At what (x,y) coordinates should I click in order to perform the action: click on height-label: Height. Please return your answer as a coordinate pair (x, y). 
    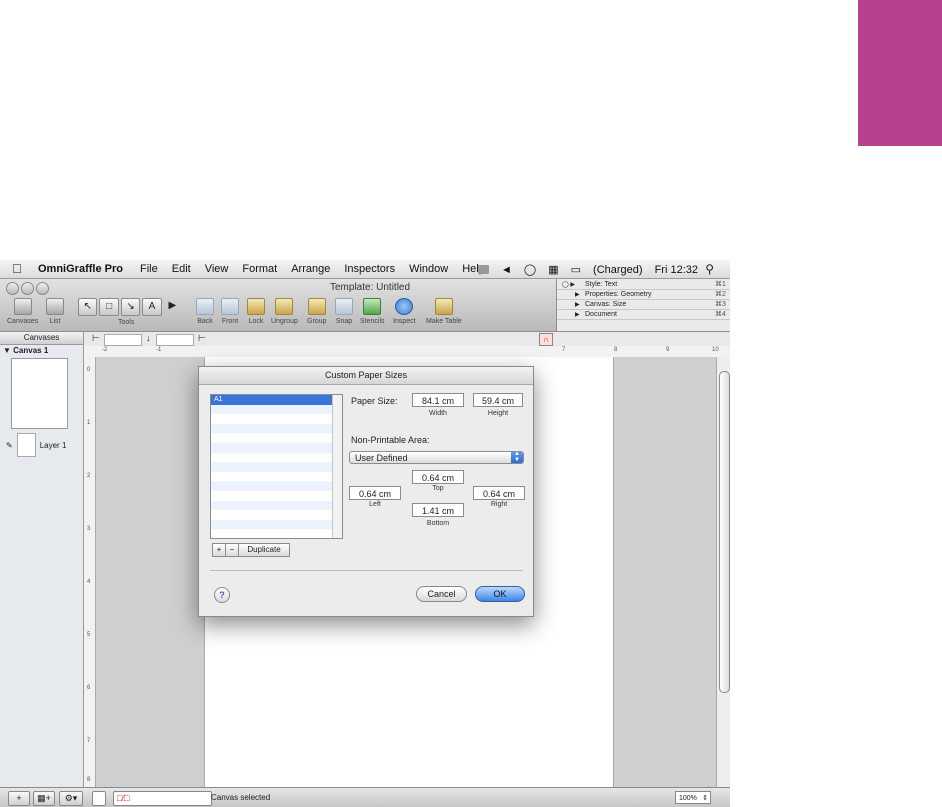
    Looking at the image, I should click on (498, 413).